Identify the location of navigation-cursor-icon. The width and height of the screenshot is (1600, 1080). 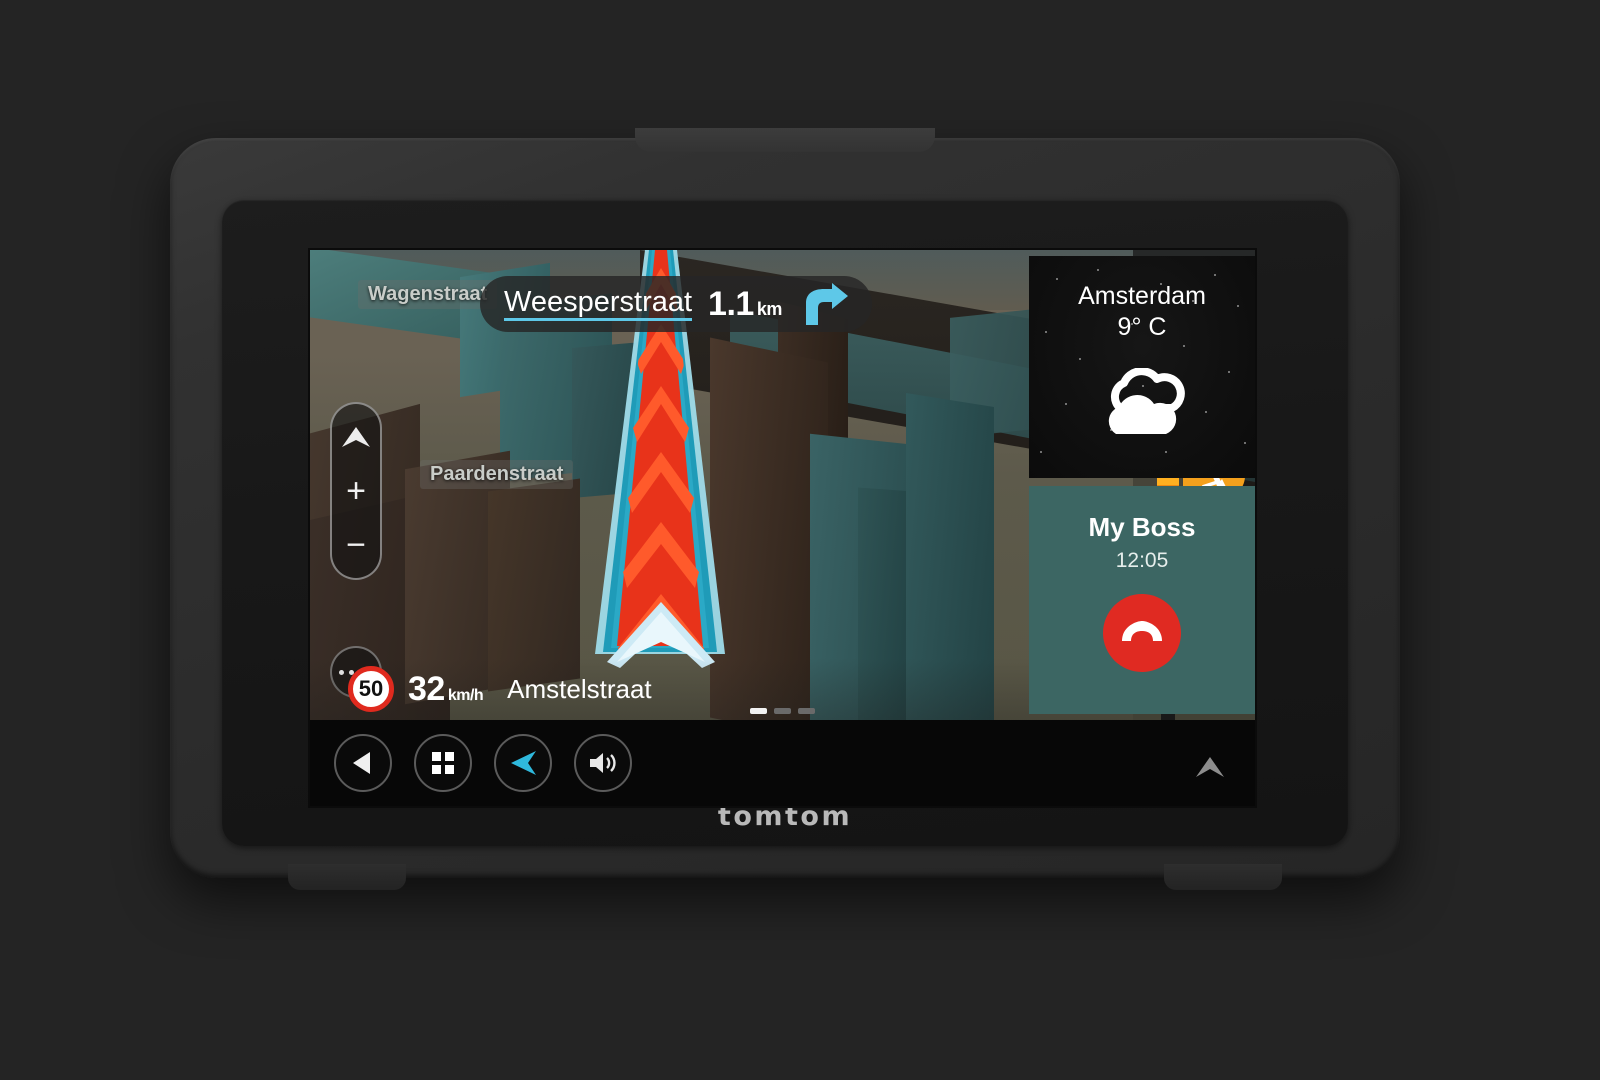
(523, 763).